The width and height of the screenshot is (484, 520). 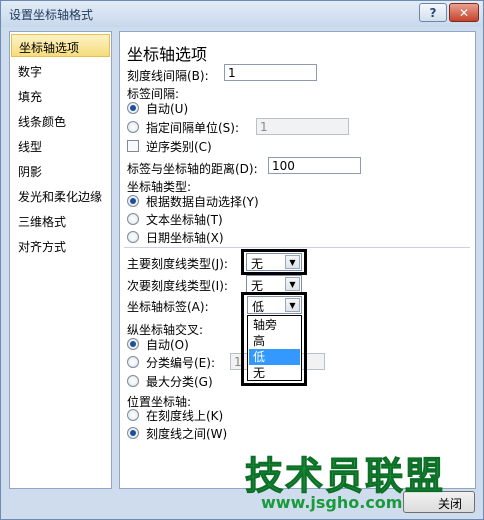 I want to click on help-icon: ?, so click(x=433, y=12).